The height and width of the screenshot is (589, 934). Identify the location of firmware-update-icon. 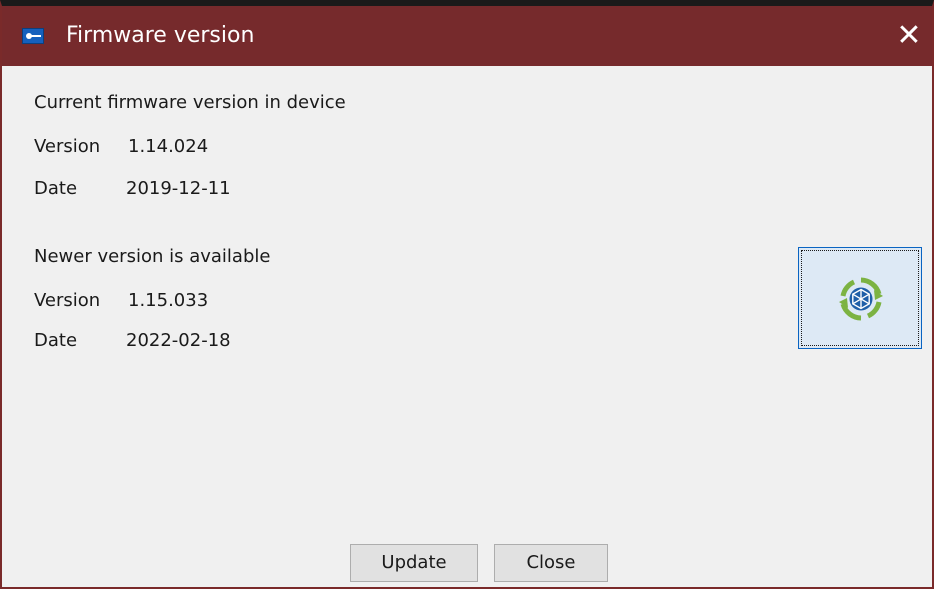
(861, 299).